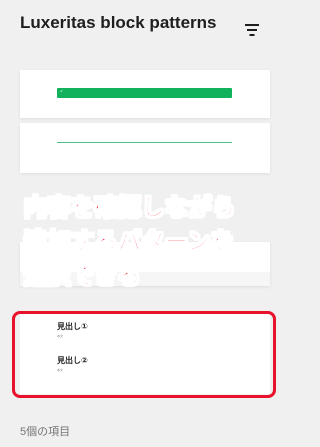 The width and height of the screenshot is (320, 447). I want to click on green-separator-line, so click(144, 142).